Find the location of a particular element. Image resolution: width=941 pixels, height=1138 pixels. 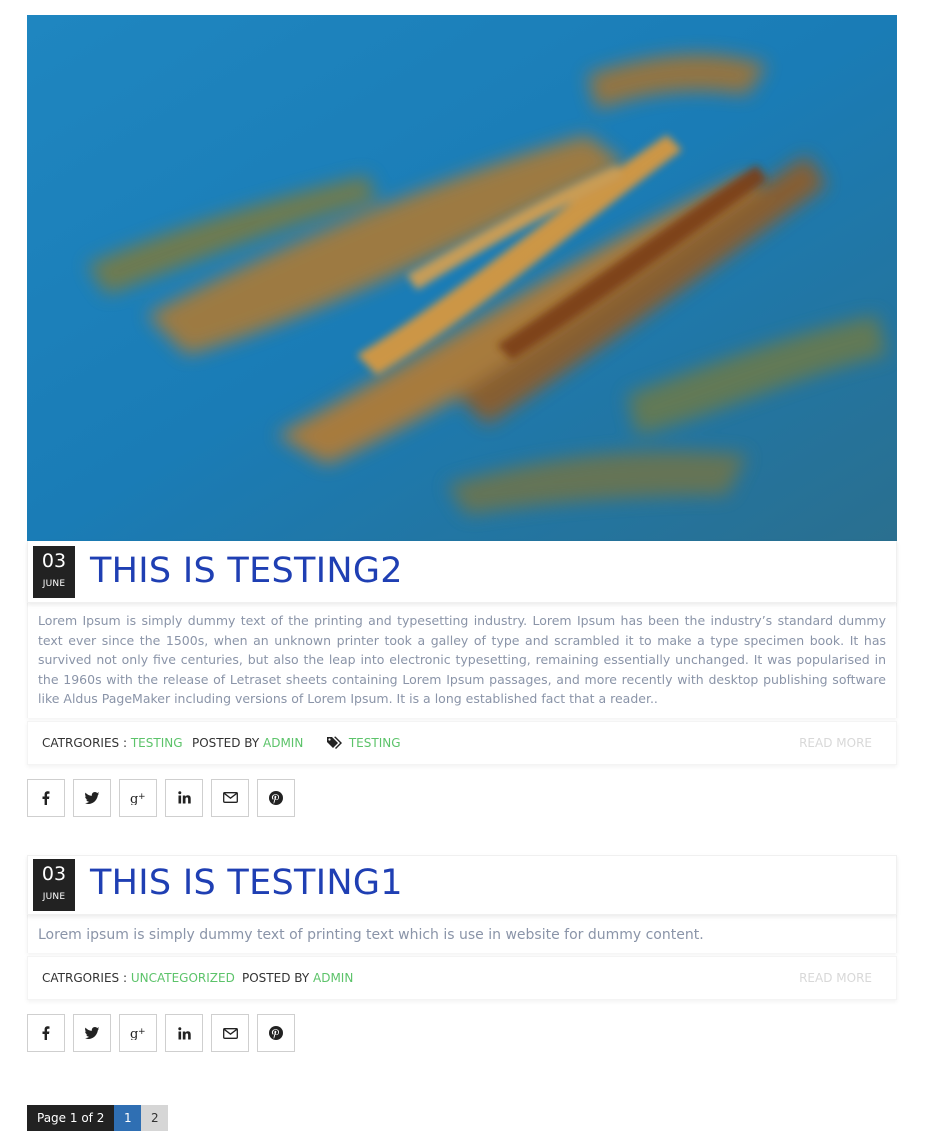

page-info: Page 1 of 2 is located at coordinates (71, 1118).